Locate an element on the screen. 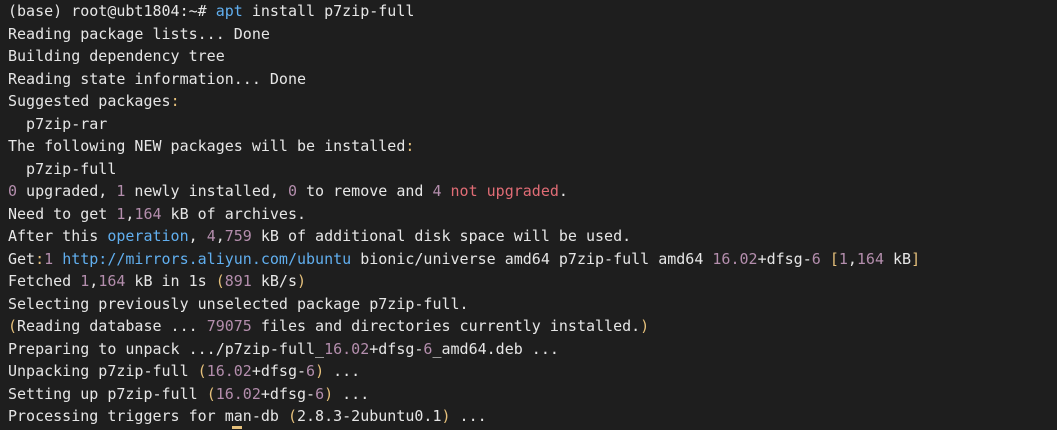 This screenshot has height=430, width=1057. output-text: . is located at coordinates (563, 191).